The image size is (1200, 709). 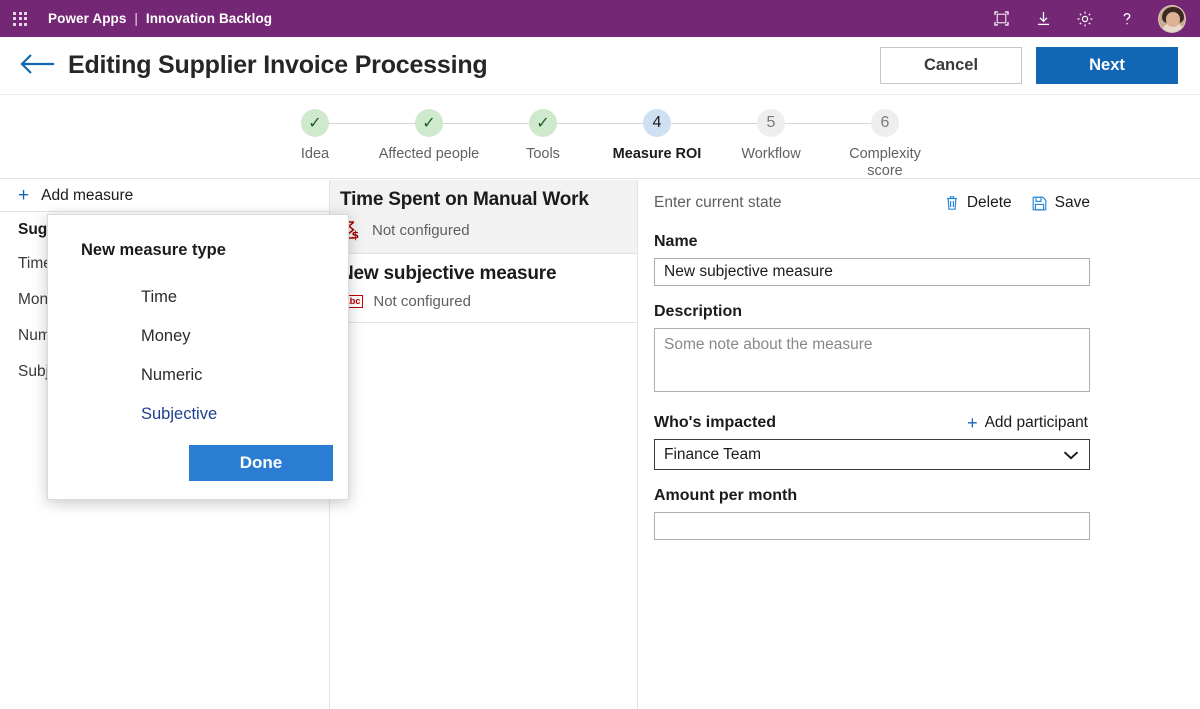 I want to click on amount-input, so click(x=872, y=526).